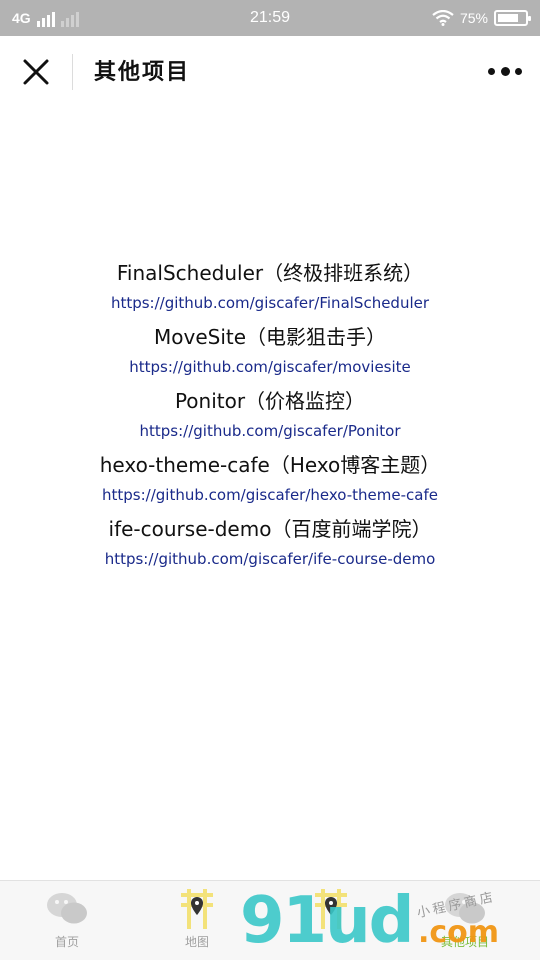  I want to click on tab-label: 首页, so click(66, 942).